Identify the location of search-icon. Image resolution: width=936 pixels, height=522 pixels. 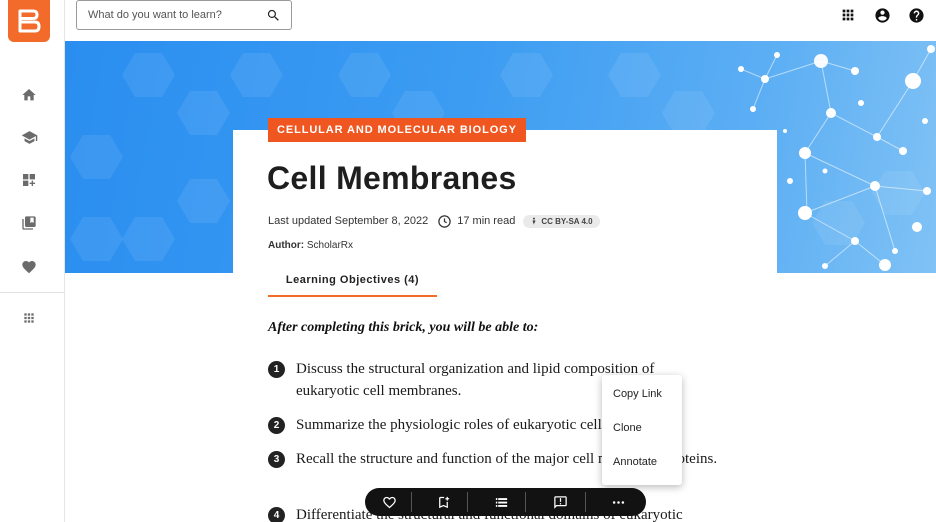
(273, 15).